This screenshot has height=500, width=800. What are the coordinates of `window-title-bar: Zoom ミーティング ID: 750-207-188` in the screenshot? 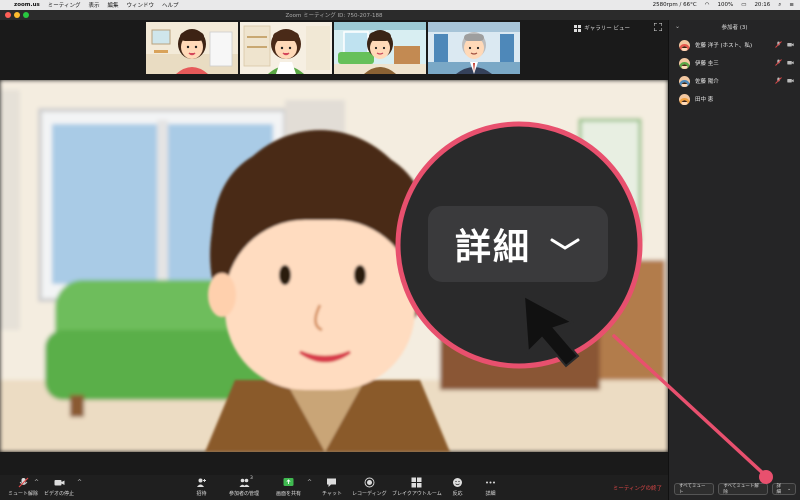 It's located at (400, 15).